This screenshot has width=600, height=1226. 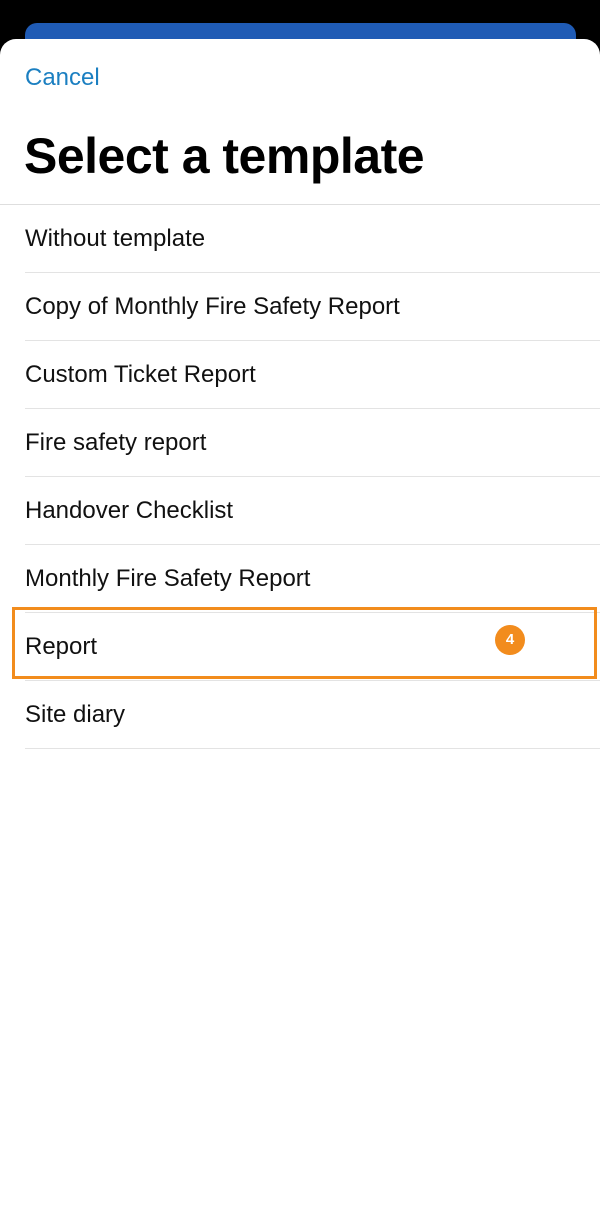 I want to click on step-number-badge: 4, so click(x=510, y=640).